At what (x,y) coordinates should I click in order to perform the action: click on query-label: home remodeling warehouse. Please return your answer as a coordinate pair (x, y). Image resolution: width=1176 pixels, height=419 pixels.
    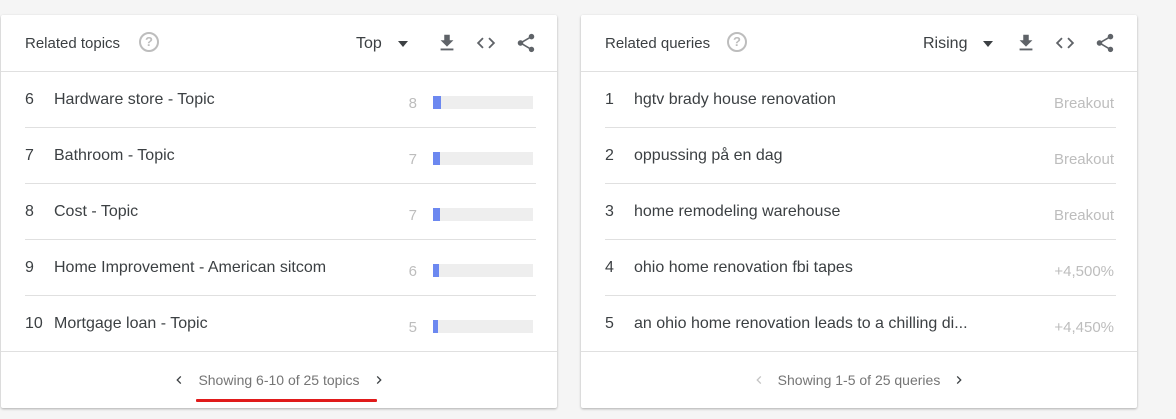
    Looking at the image, I should click on (737, 212).